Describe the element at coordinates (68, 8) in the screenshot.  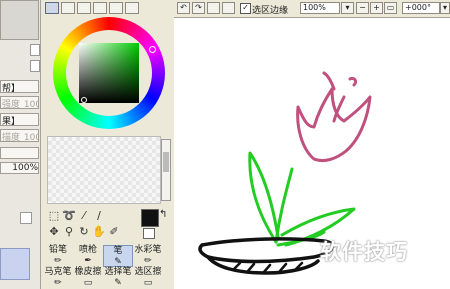
I see `rgb-slider-tab` at that location.